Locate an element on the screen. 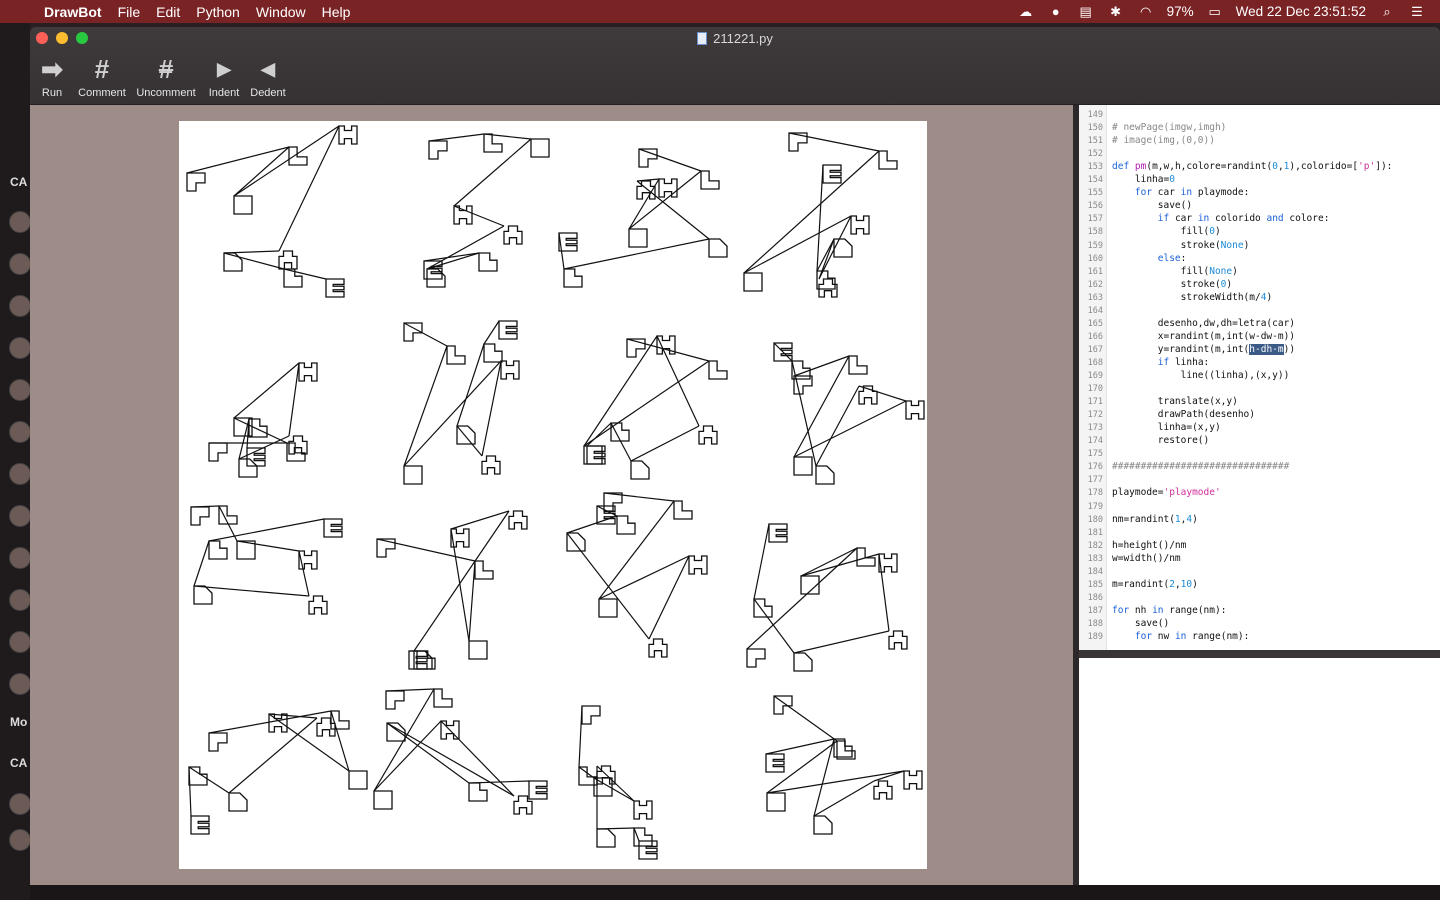 The image size is (1440, 900). horizontal-splitter is located at coordinates (1259, 654).